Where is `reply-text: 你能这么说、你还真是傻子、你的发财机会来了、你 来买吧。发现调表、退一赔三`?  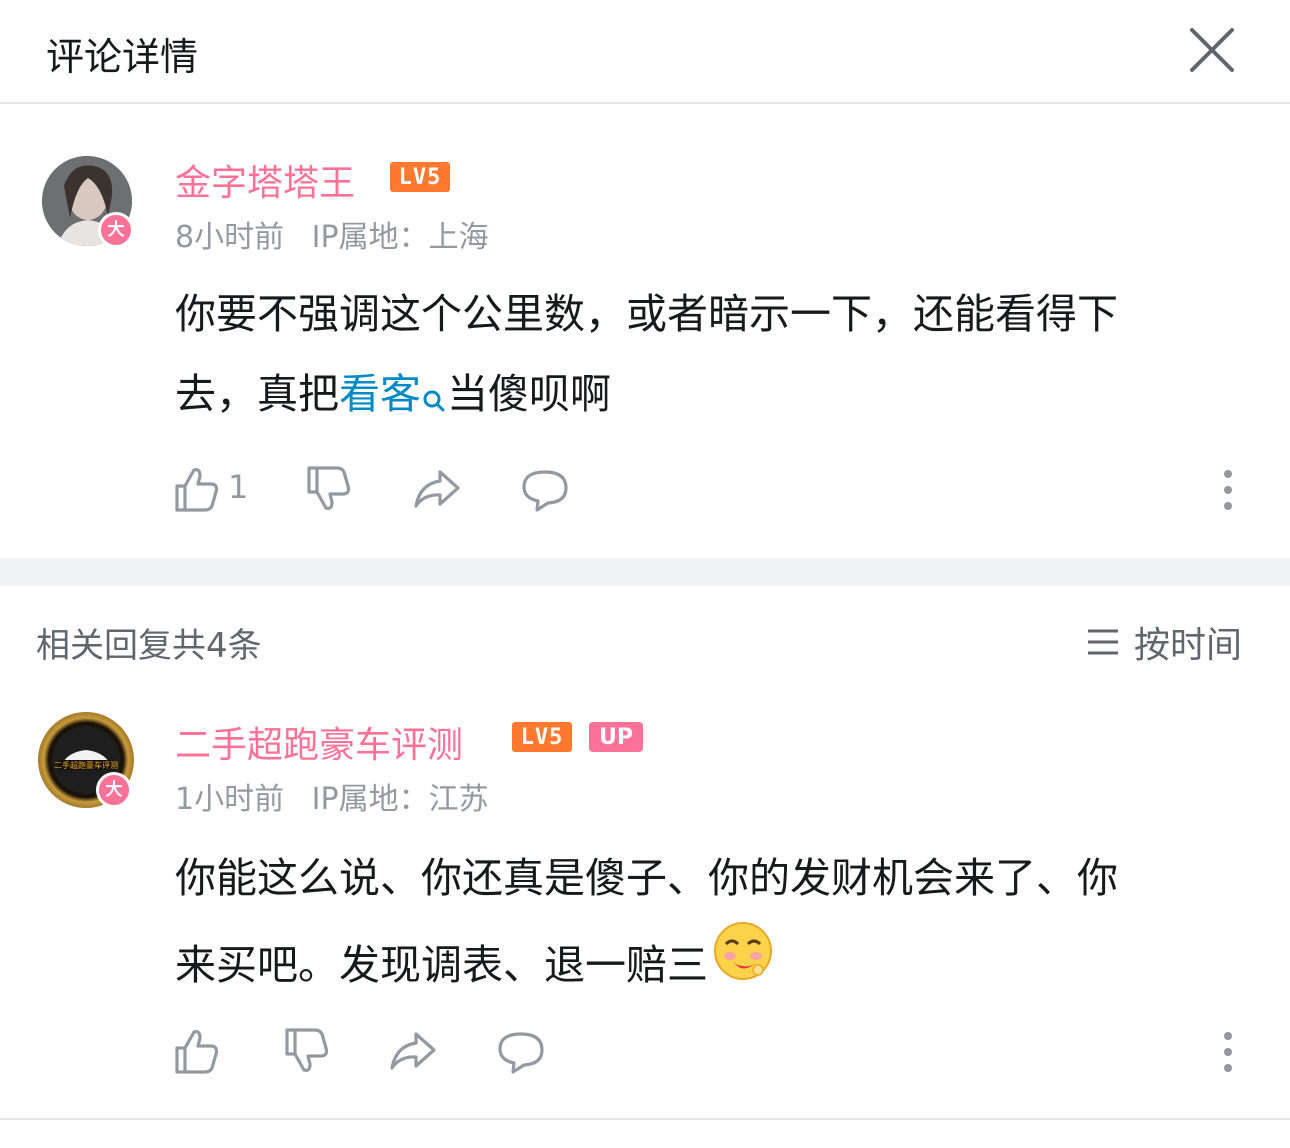
reply-text: 你能这么说、你还真是傻子、你的发财机会来了、你 来买吧。发现调表、退一赔三 is located at coordinates (715, 923).